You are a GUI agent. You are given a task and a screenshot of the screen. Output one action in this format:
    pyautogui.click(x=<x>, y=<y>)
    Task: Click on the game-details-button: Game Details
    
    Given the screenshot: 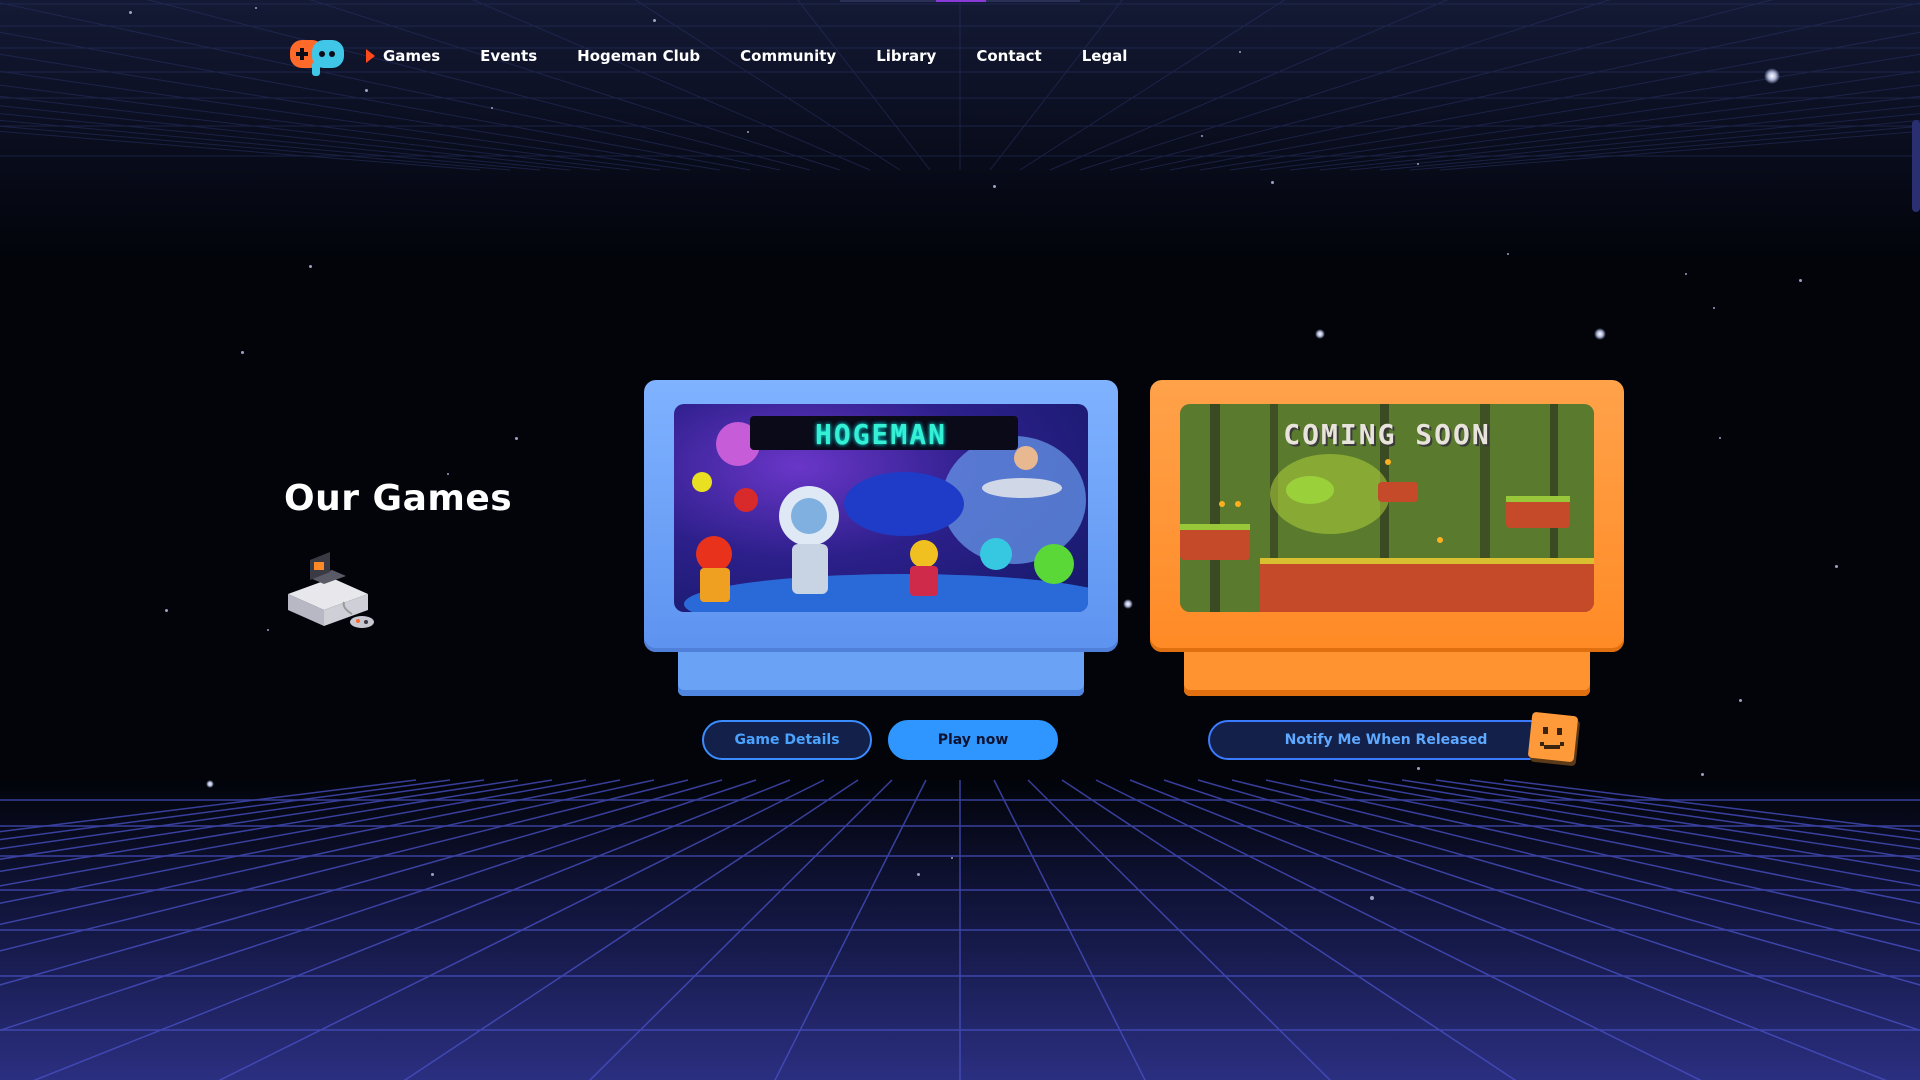 What is the action you would take?
    pyautogui.click(x=787, y=740)
    